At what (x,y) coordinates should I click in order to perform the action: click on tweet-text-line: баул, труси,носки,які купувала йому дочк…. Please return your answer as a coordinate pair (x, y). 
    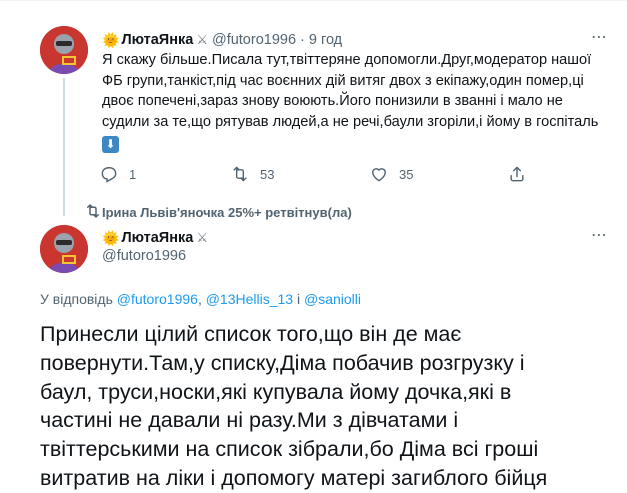
    Looking at the image, I should click on (276, 391).